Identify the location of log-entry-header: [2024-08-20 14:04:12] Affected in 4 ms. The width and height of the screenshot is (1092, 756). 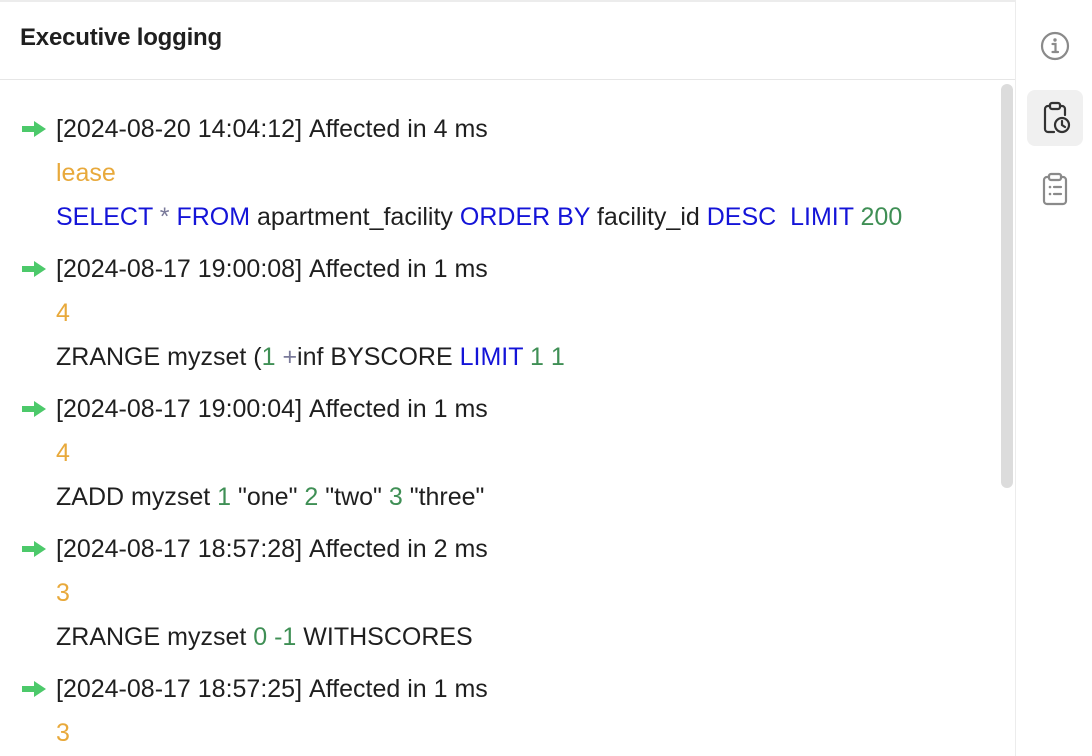
(254, 129).